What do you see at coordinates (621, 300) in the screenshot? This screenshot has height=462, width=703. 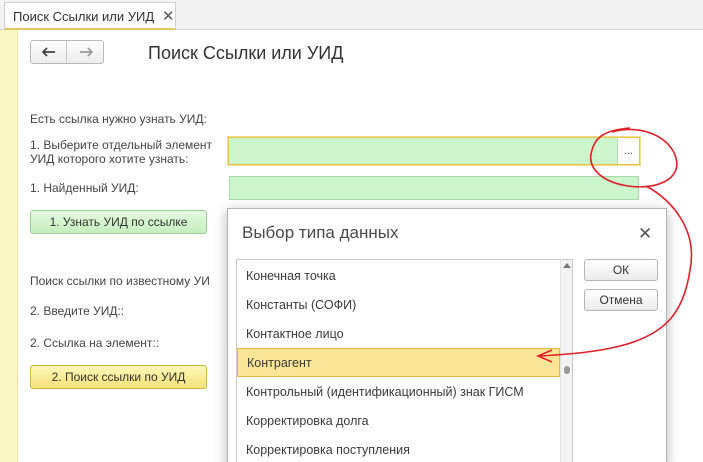 I see `cancel-button: Отмена` at bounding box center [621, 300].